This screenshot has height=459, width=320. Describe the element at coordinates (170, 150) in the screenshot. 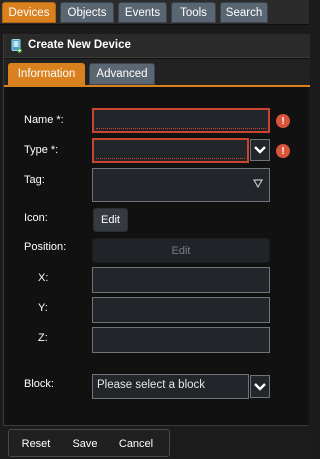

I see `type-input` at that location.